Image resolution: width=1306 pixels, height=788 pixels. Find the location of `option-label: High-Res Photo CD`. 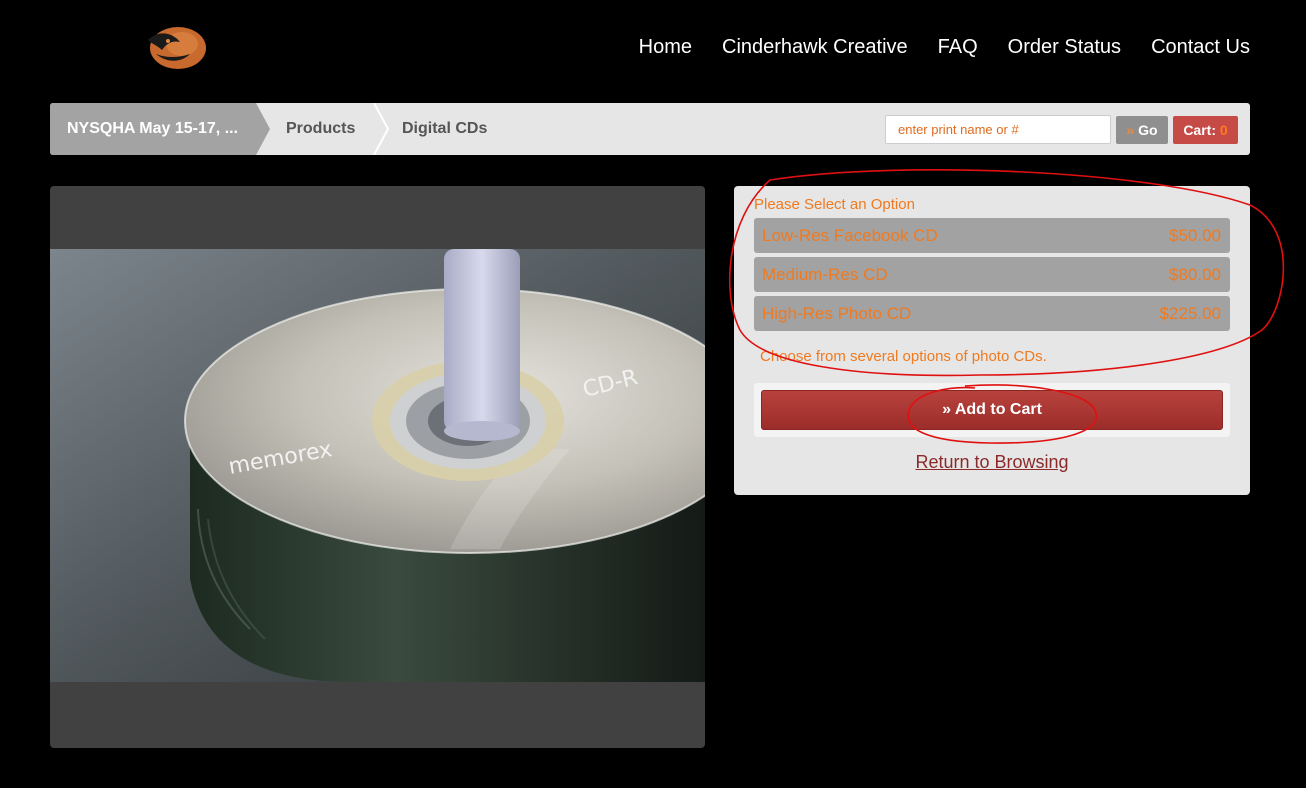

option-label: High-Res Photo CD is located at coordinates (837, 313).